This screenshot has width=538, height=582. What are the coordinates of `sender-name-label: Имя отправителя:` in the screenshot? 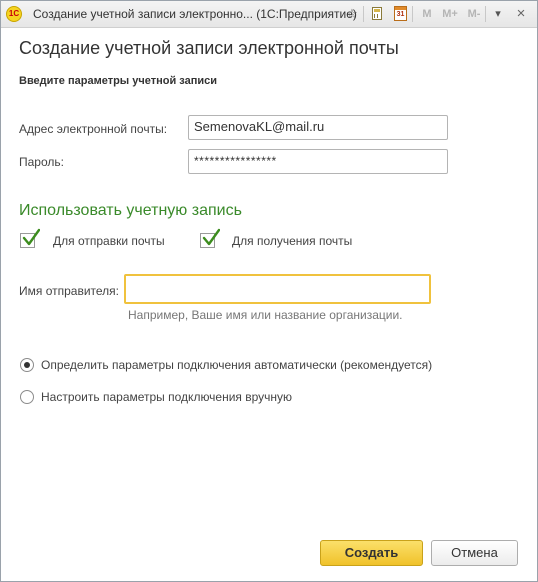 It's located at (69, 291).